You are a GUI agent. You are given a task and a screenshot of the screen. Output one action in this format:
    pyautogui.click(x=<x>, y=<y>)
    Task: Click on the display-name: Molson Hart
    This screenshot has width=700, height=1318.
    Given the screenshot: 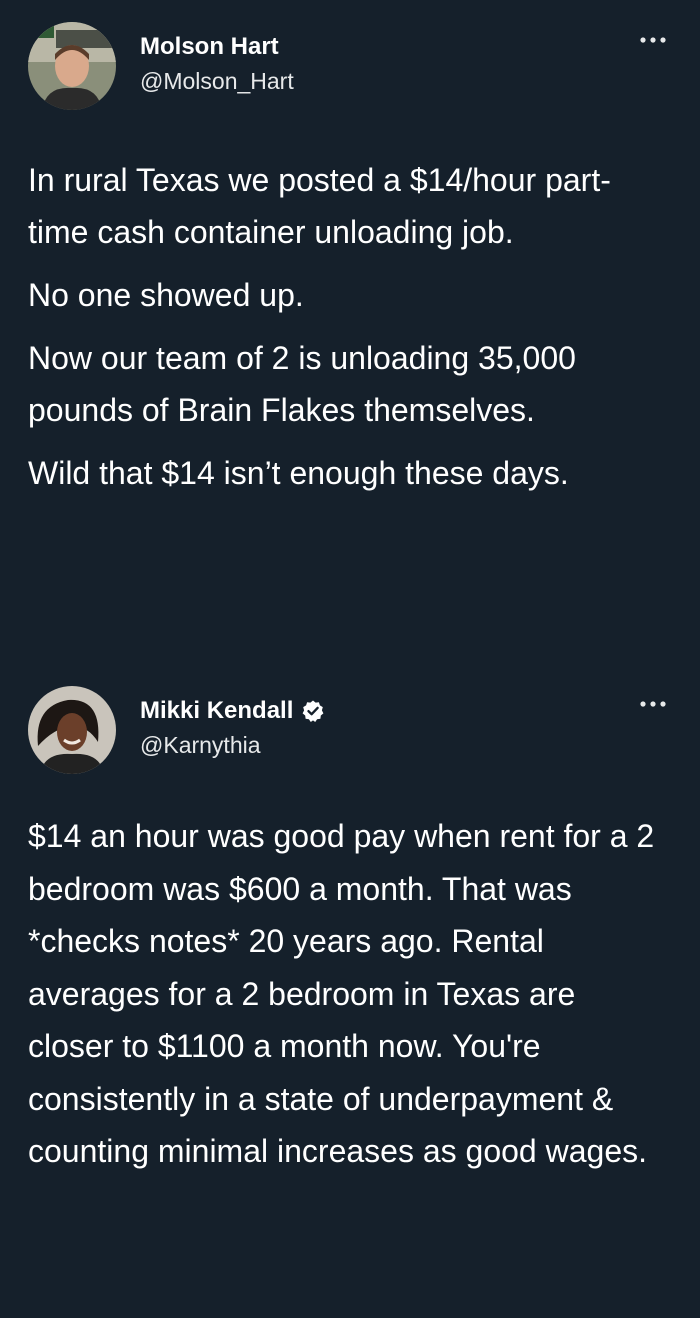 What is the action you would take?
    pyautogui.click(x=209, y=47)
    